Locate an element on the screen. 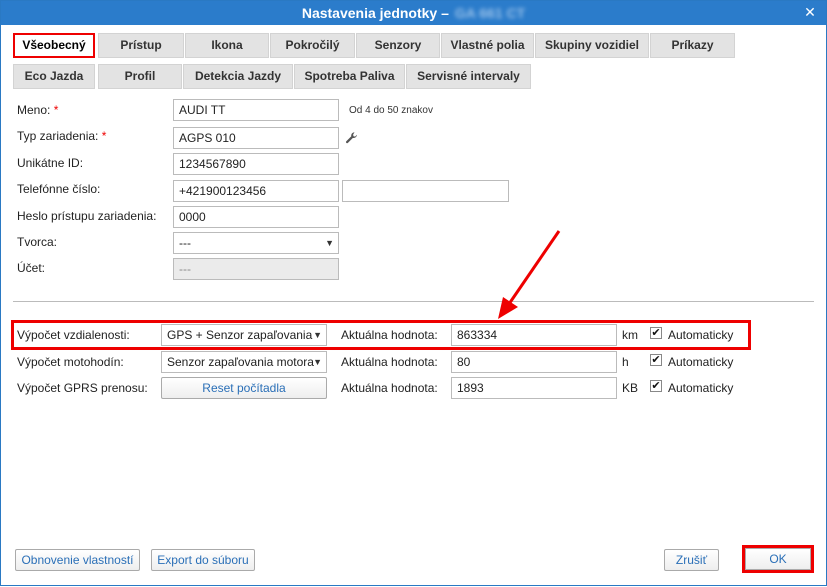 This screenshot has height=587, width=827. export-file-button: Export do súboru is located at coordinates (203, 560).